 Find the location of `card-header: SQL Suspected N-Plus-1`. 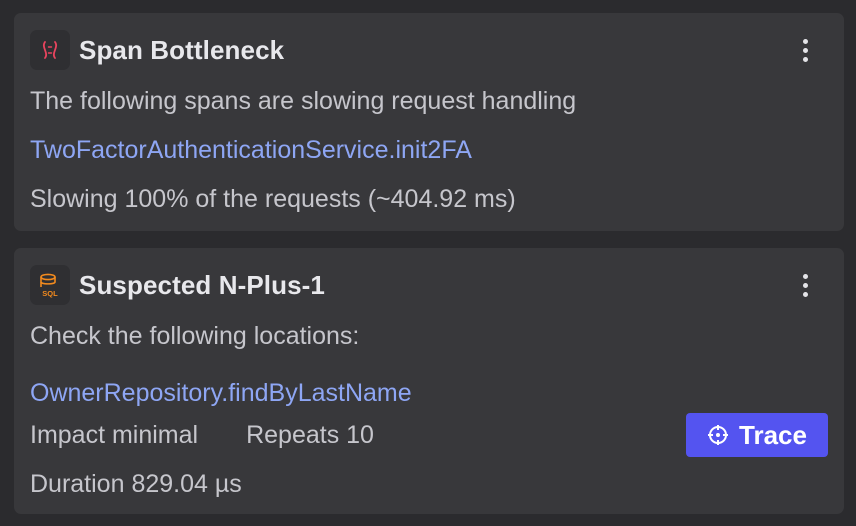

card-header: SQL Suspected N-Plus-1 is located at coordinates (429, 285).